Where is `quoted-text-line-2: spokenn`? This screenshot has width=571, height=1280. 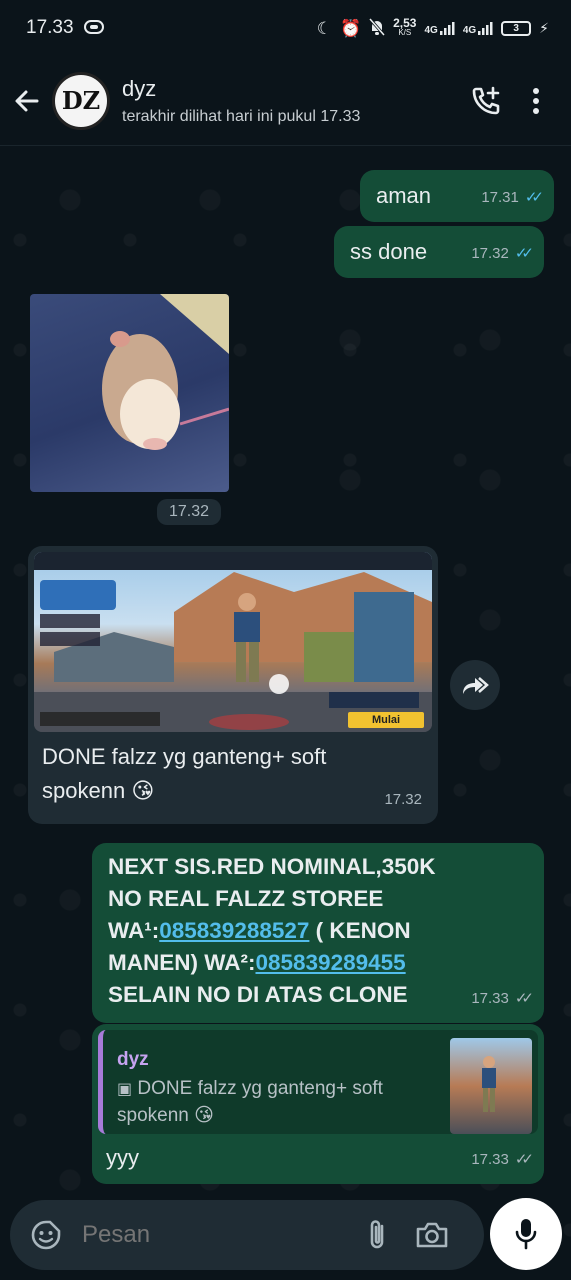
quoted-text-line-2: spokenn is located at coordinates (153, 1115).